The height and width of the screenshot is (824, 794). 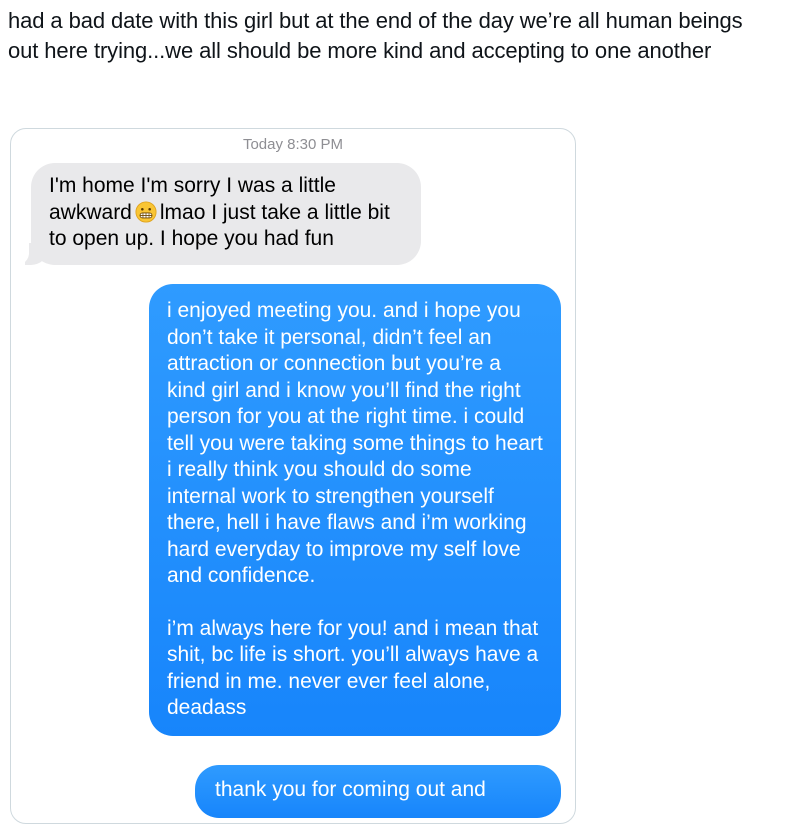 I want to click on grimacing-face-icon, so click(x=146, y=211).